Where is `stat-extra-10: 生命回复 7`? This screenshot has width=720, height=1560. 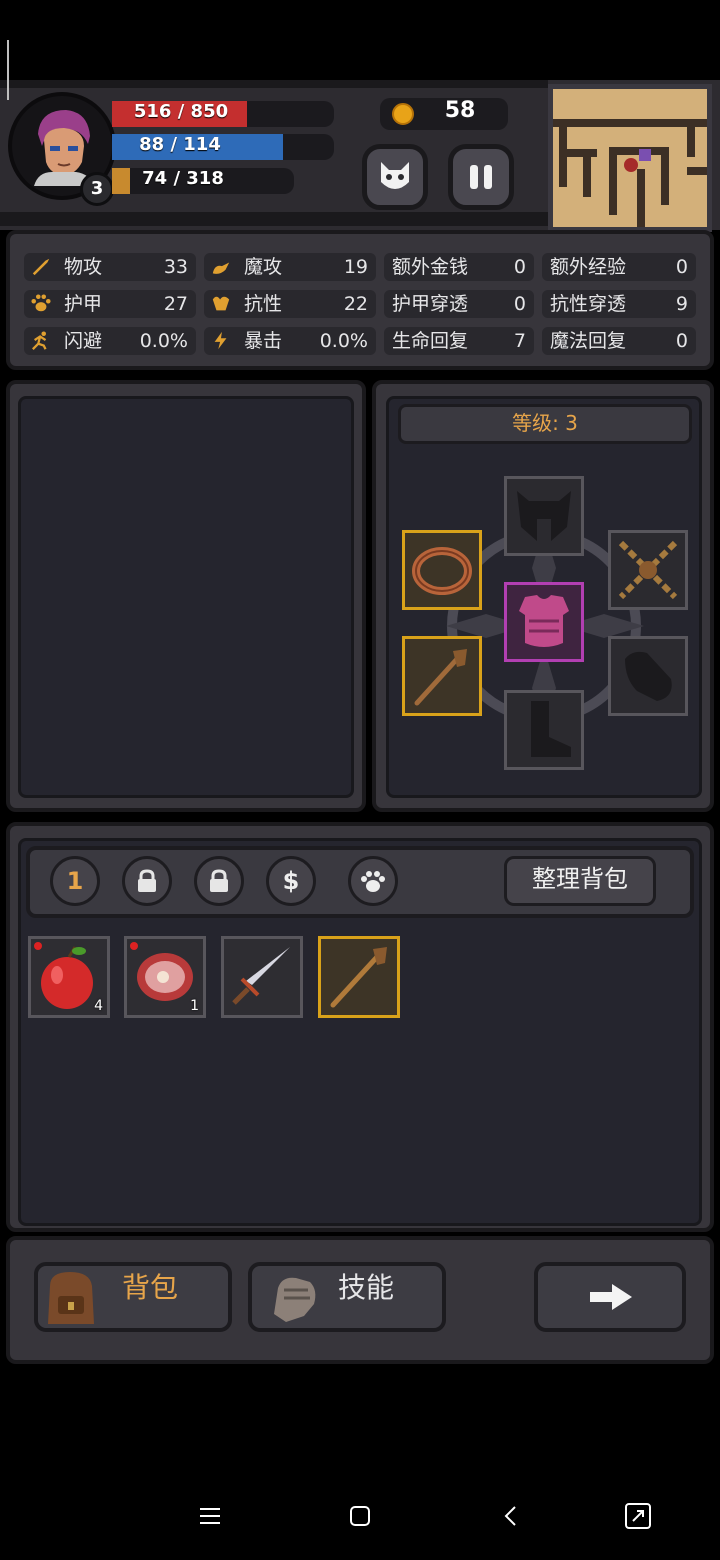 stat-extra-10: 生命回复 7 is located at coordinates (459, 341).